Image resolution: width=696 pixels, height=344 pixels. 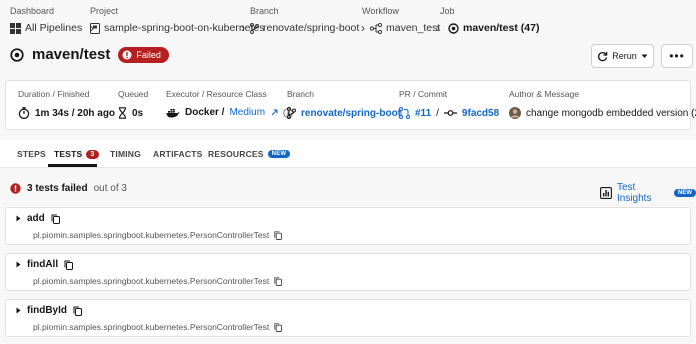 What do you see at coordinates (300, 94) in the screenshot?
I see `branch-label: Branch` at bounding box center [300, 94].